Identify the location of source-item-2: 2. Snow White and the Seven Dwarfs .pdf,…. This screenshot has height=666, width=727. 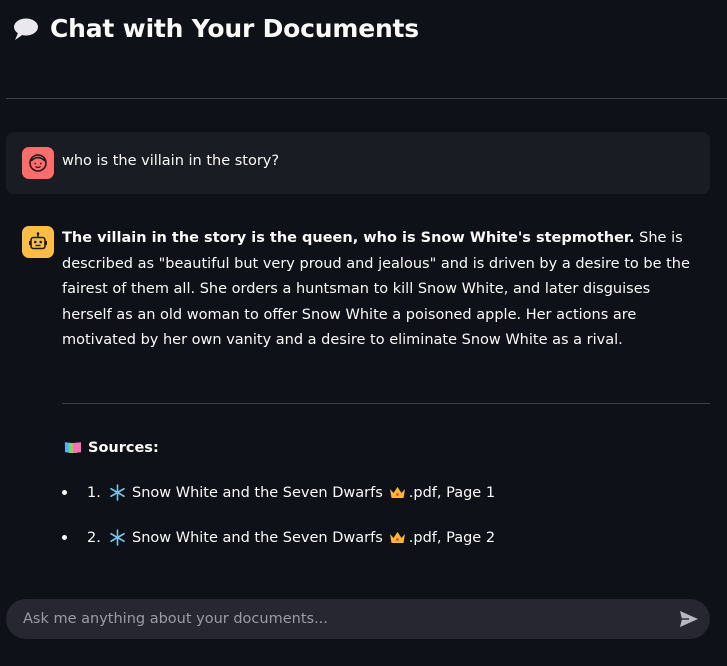
(278, 537).